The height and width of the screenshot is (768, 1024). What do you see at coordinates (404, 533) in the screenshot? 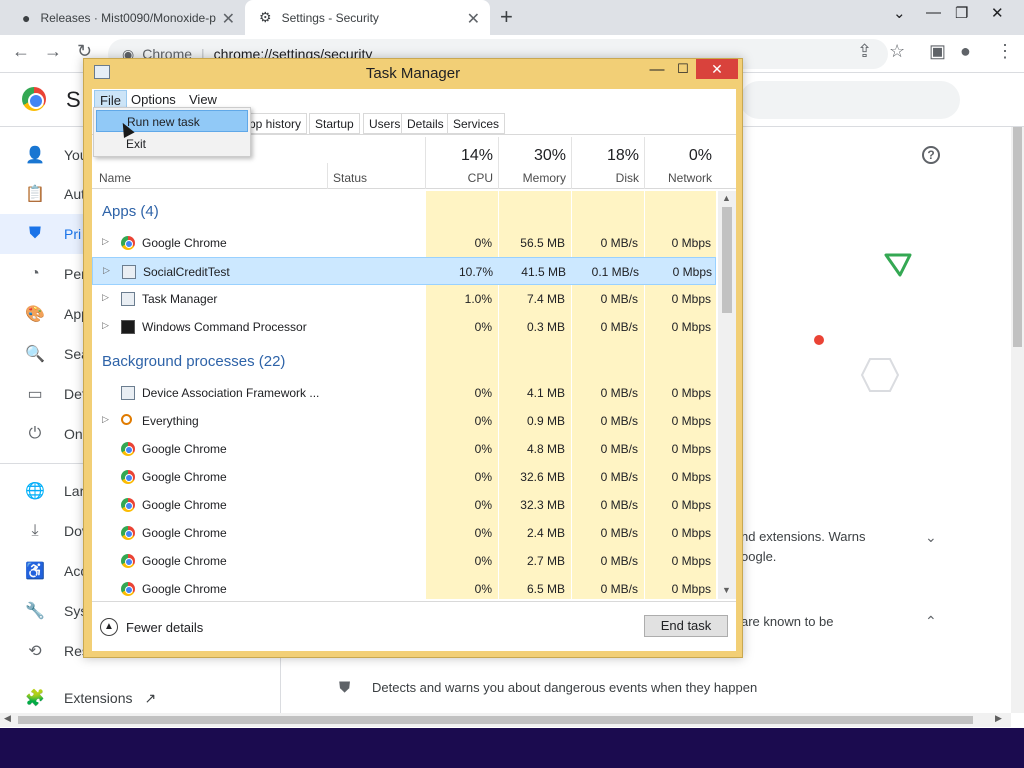
I see `table-row: Google Chrome 0% 2.4 MB 0 MB/s 0 Mbps` at bounding box center [404, 533].